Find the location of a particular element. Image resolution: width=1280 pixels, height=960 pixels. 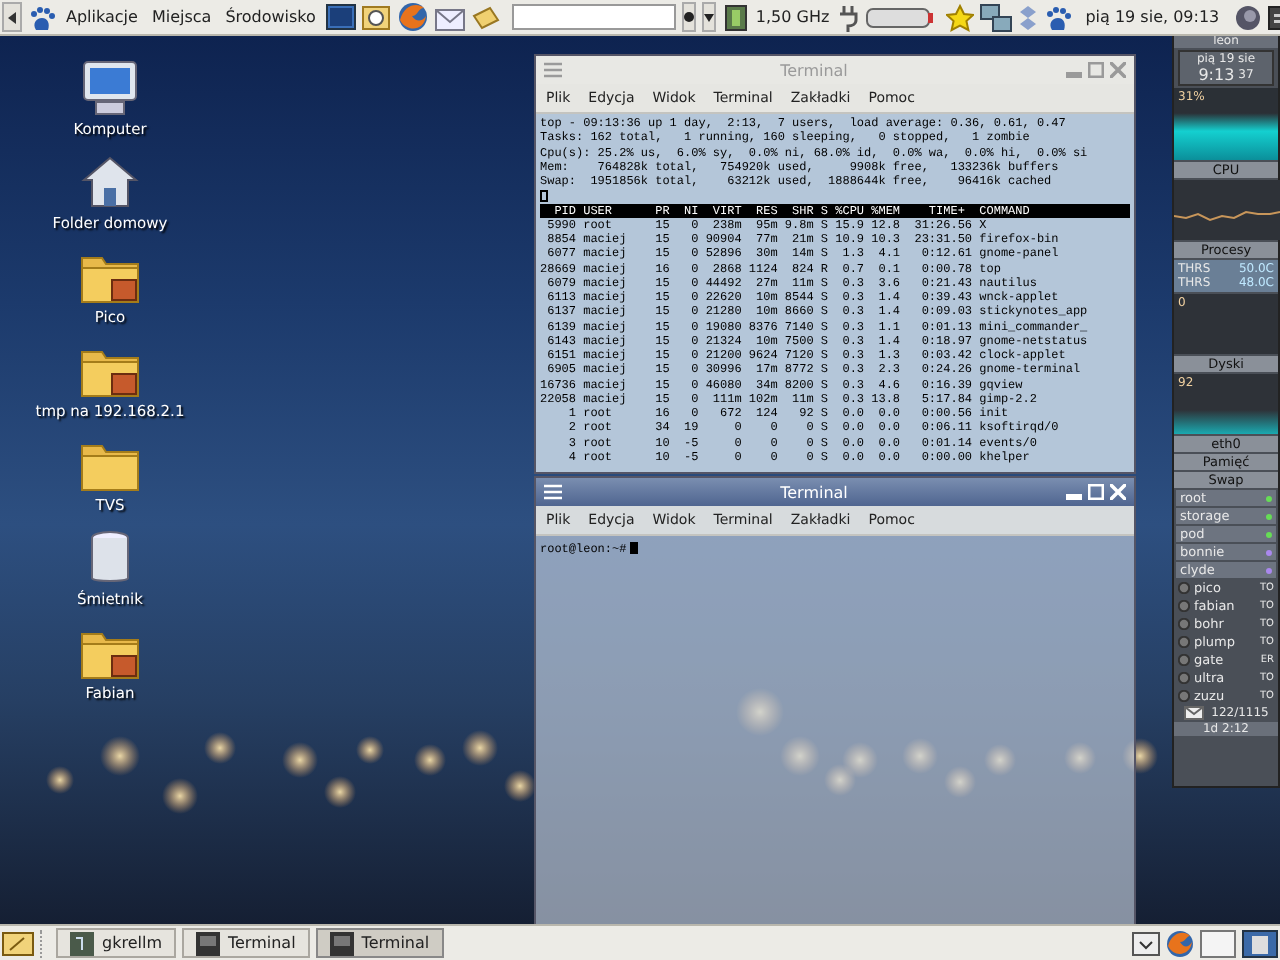

speaker-icon is located at coordinates (1247, 17).